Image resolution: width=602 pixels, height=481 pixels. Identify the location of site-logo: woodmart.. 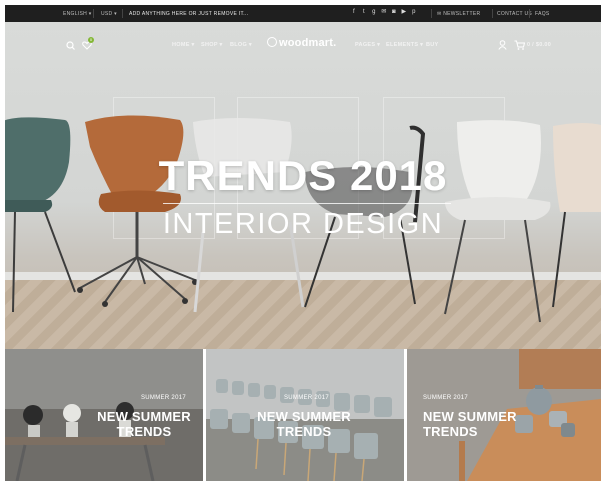
(301, 43).